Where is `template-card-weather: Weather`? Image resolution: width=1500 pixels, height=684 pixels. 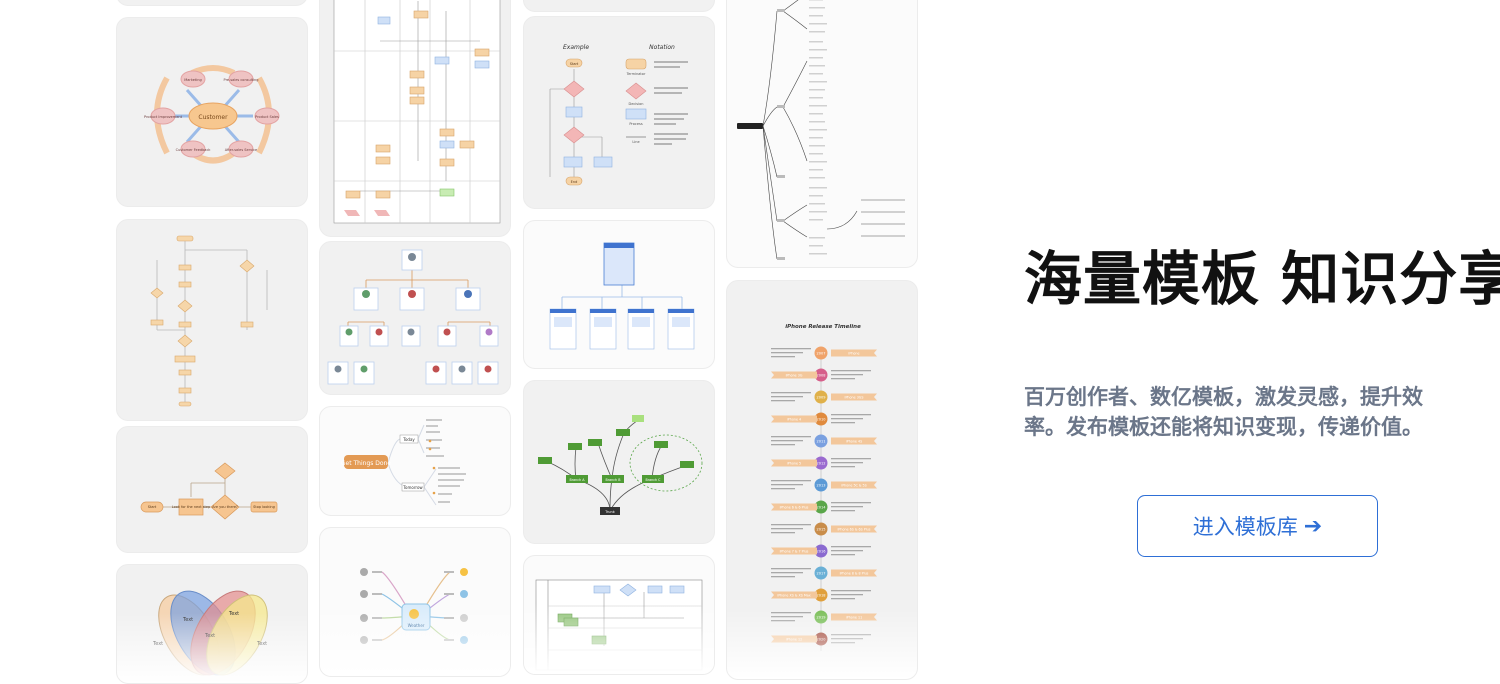
template-card-weather: Weather is located at coordinates (415, 602).